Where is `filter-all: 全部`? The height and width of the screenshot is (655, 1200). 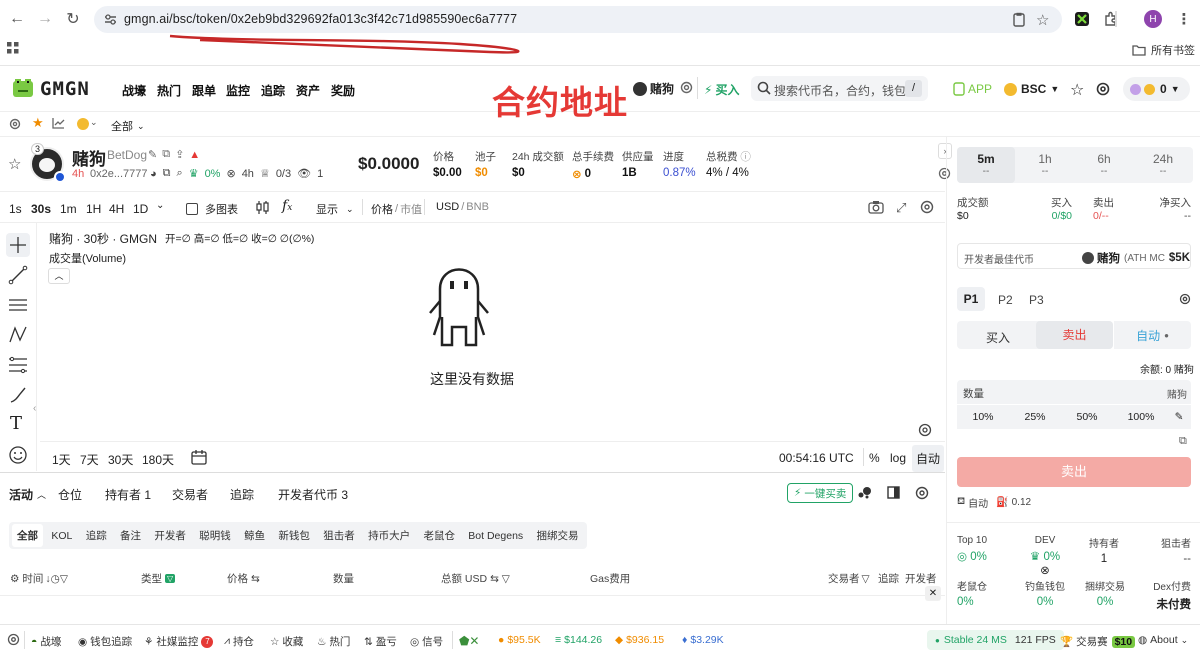
filter-all: 全部 is located at coordinates (27, 535).